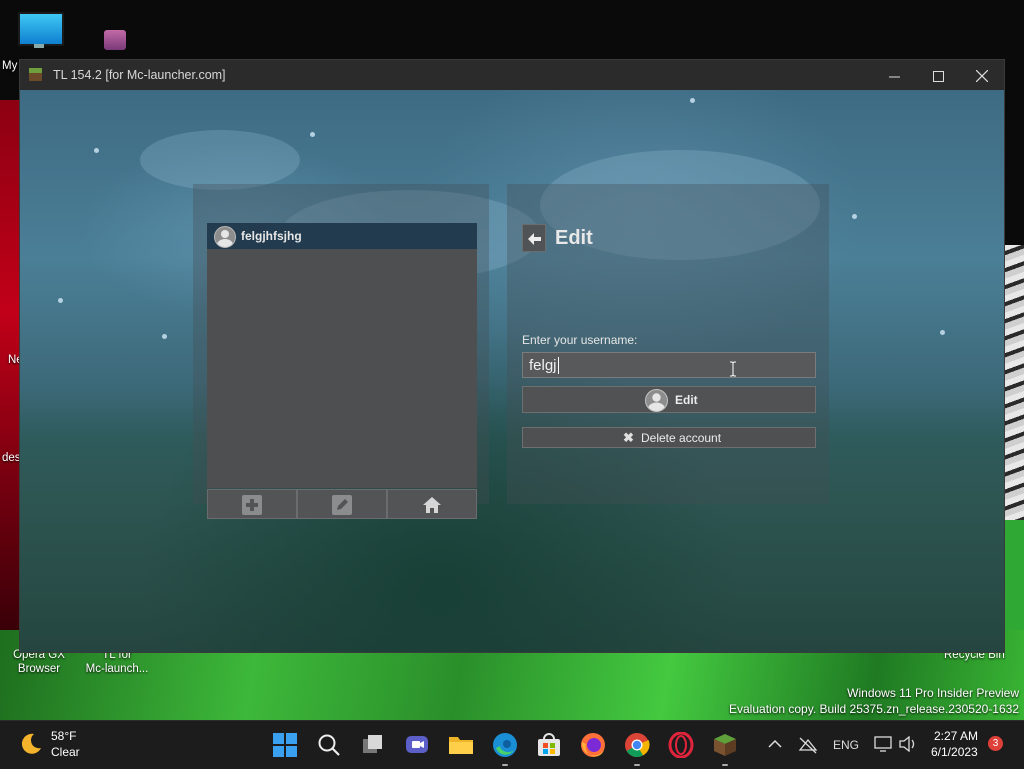 Image resolution: width=1024 pixels, height=769 pixels. What do you see at coordinates (637, 745) in the screenshot?
I see `chrome-icon` at bounding box center [637, 745].